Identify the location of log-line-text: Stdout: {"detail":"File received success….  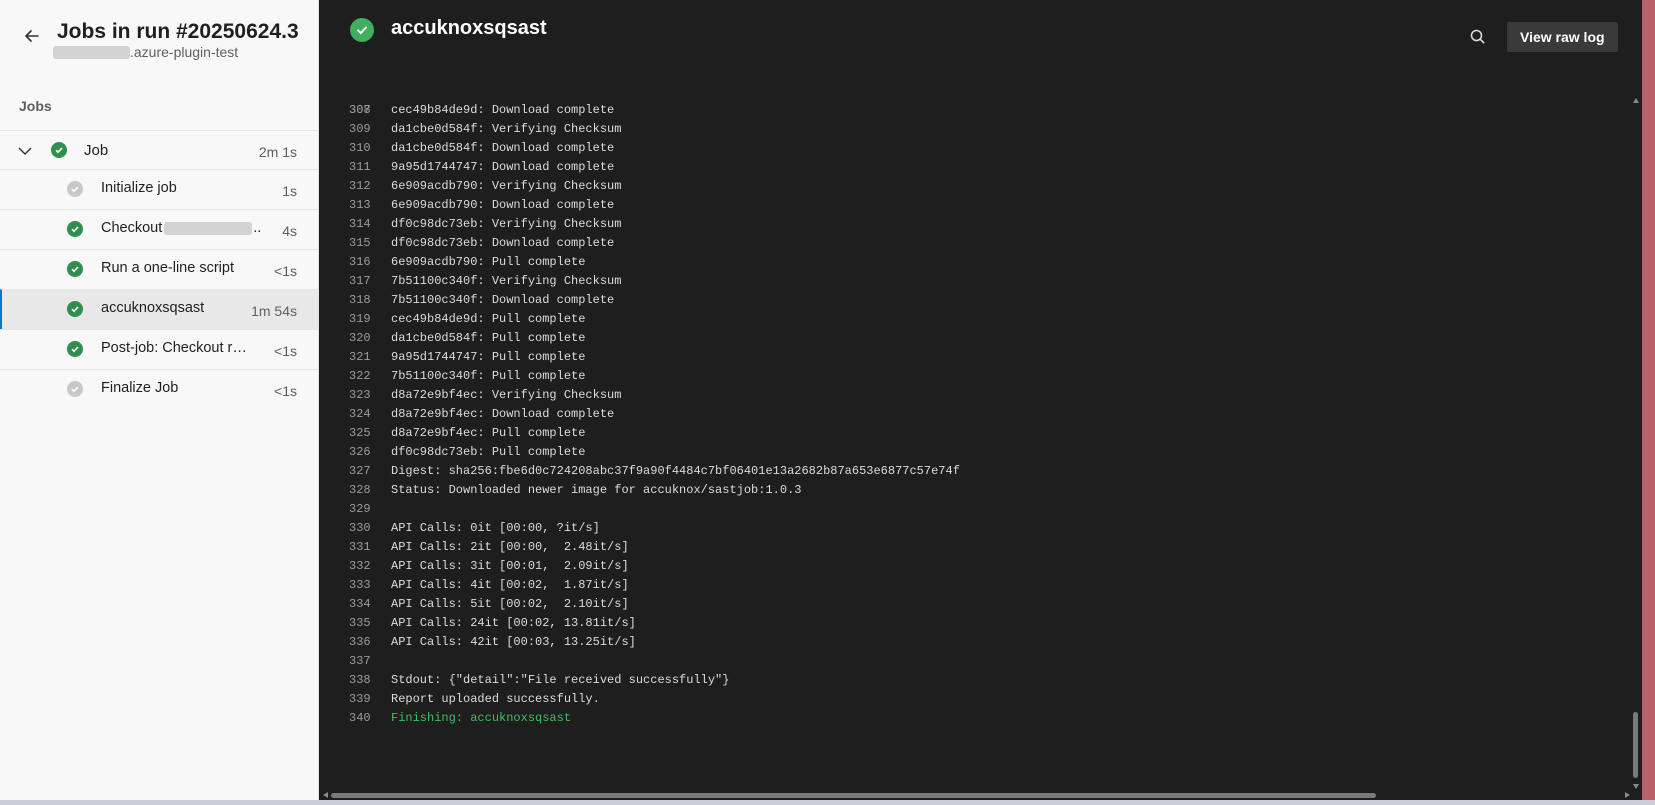
(560, 680).